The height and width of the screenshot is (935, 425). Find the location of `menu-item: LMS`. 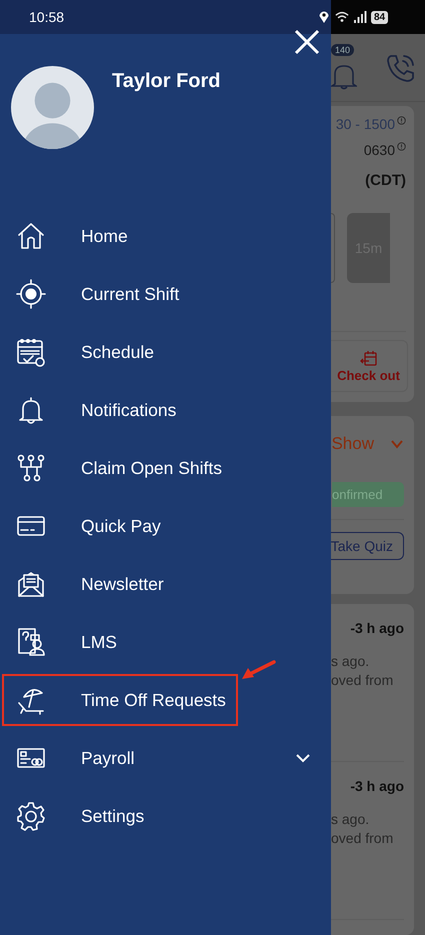

menu-item: LMS is located at coordinates (161, 642).